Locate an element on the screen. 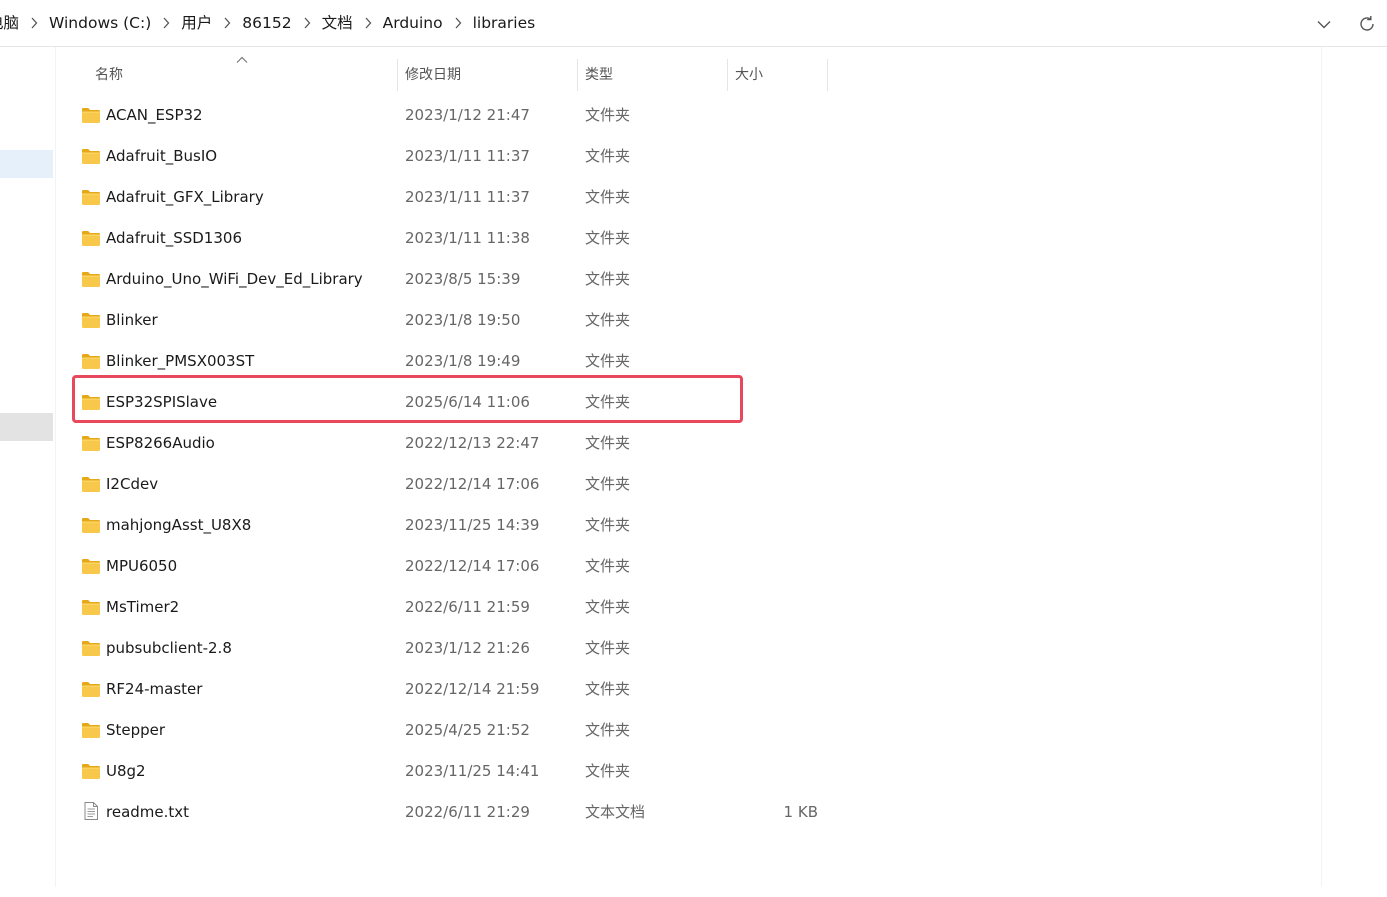 The image size is (1387, 897). refresh-icon is located at coordinates (1367, 23).